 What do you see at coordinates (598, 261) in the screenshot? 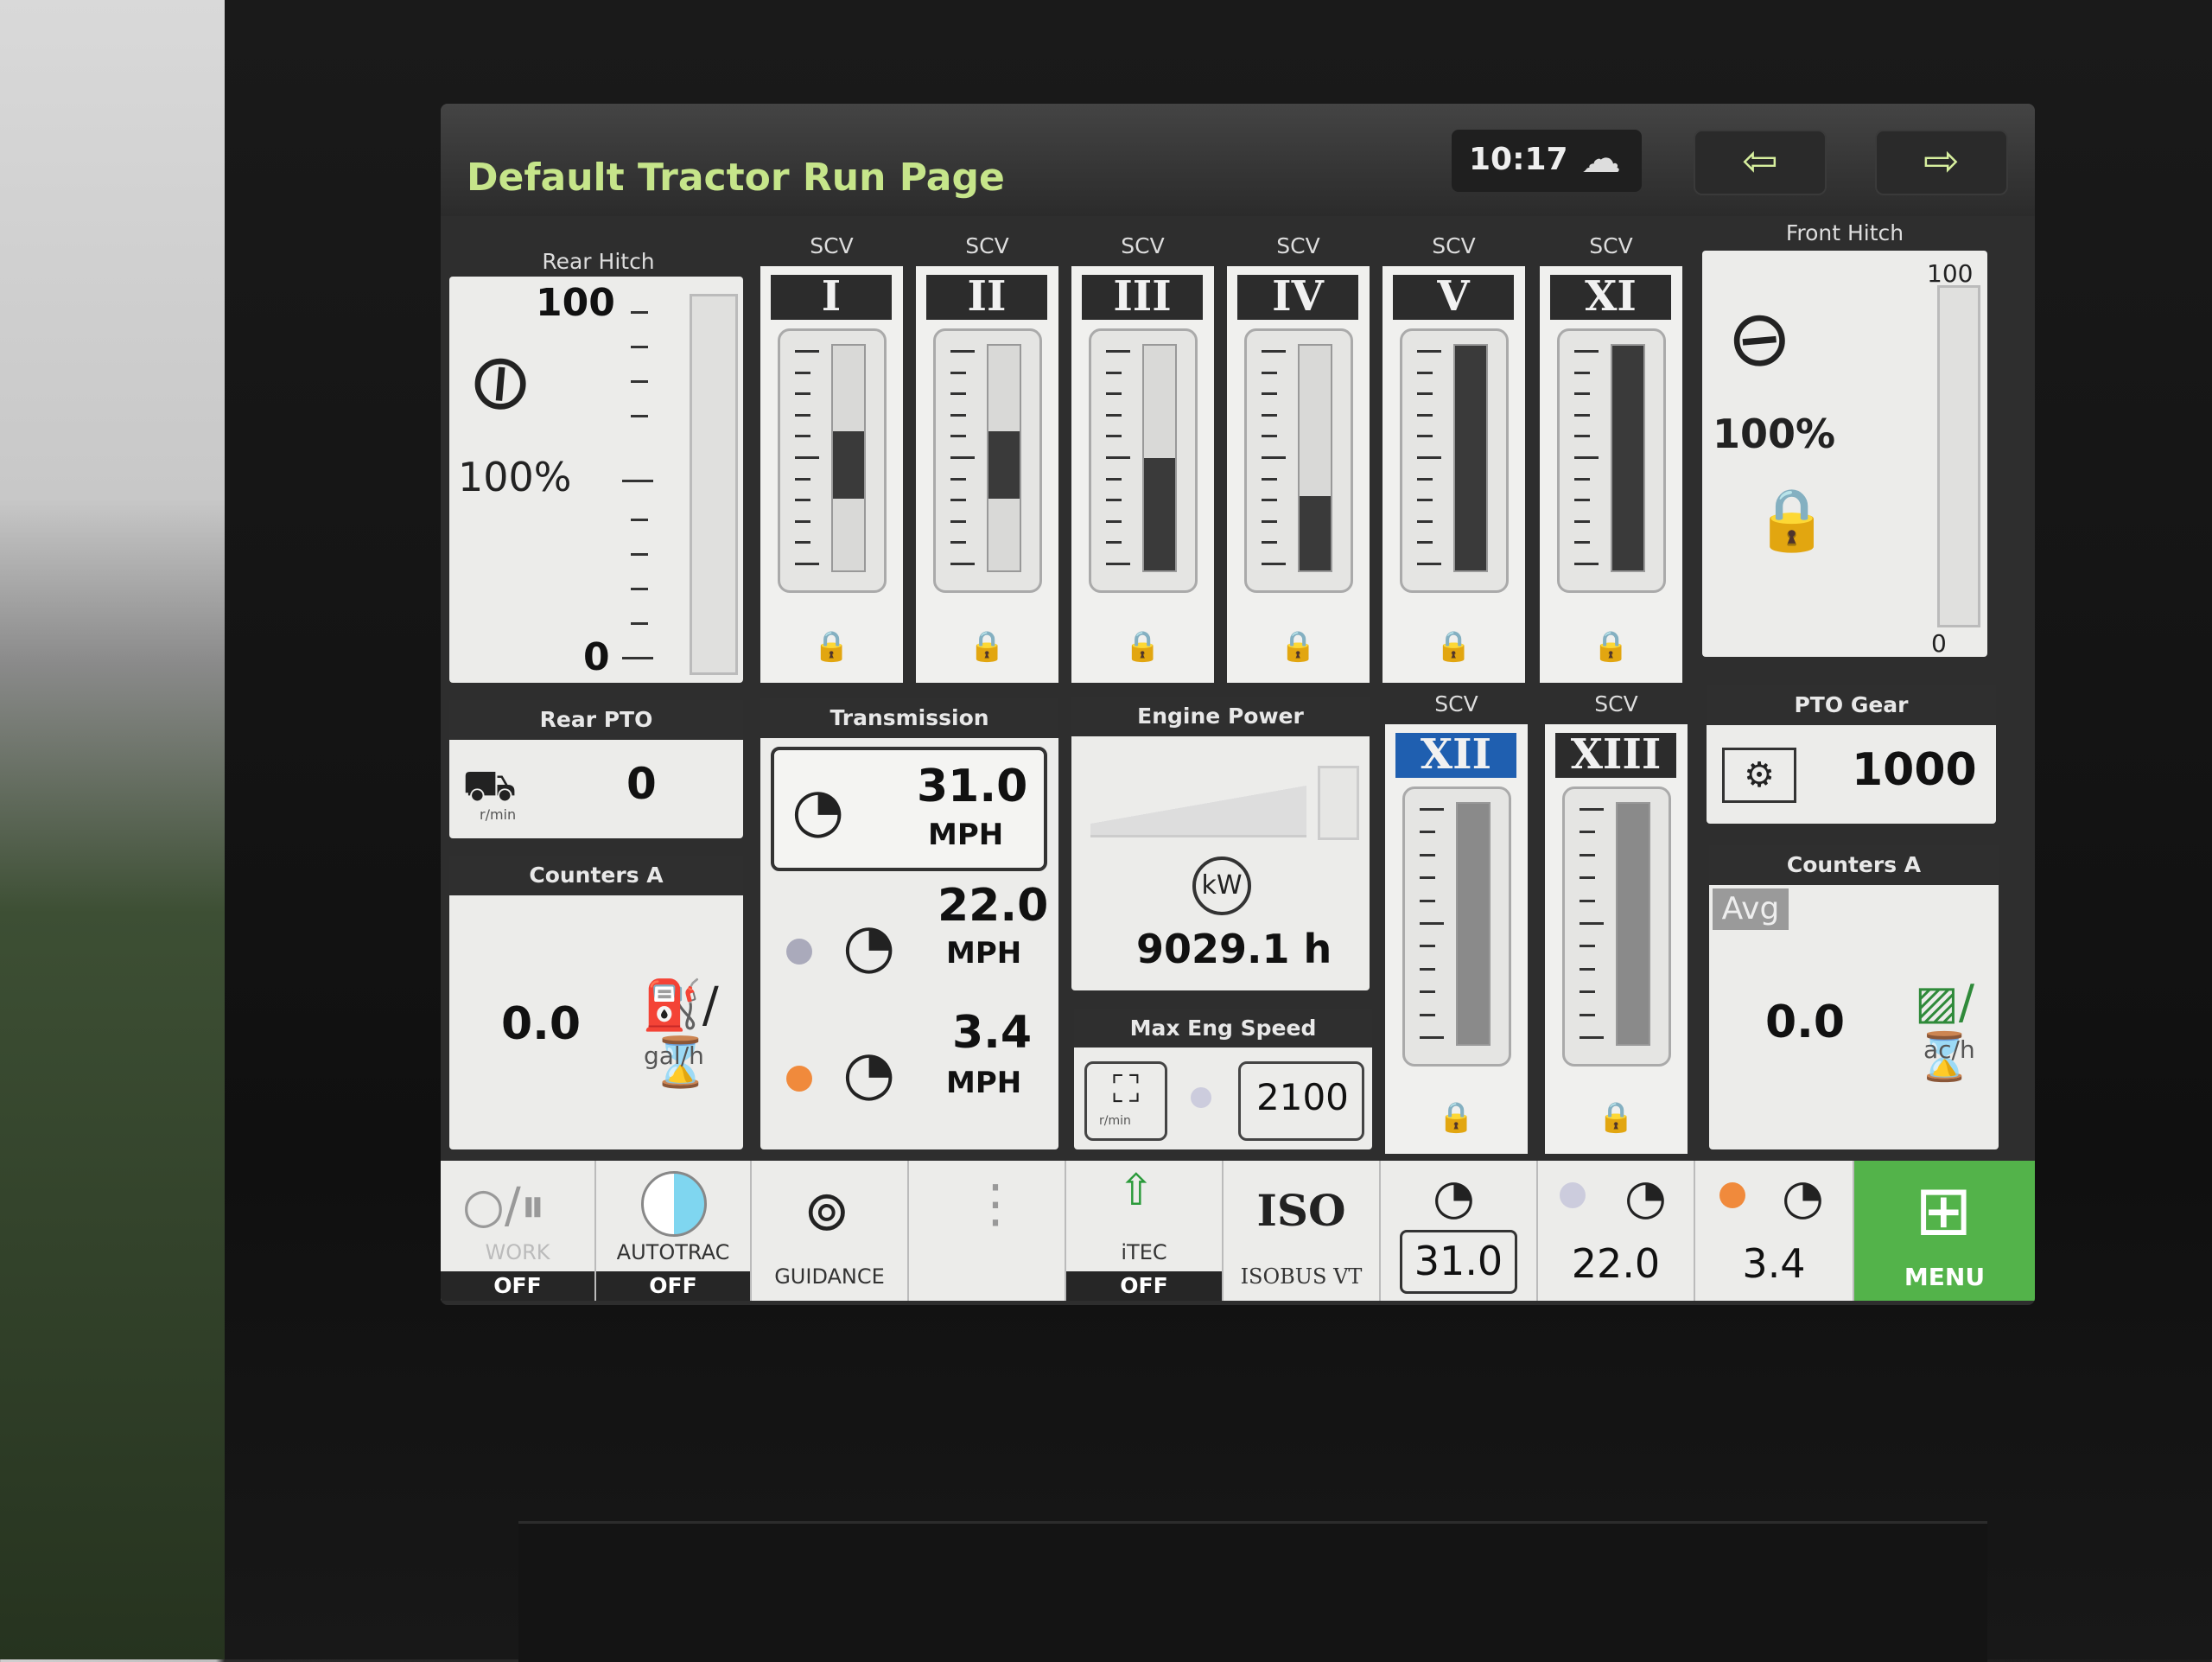
I see `rear-hitch-label: Rear Hitch` at bounding box center [598, 261].